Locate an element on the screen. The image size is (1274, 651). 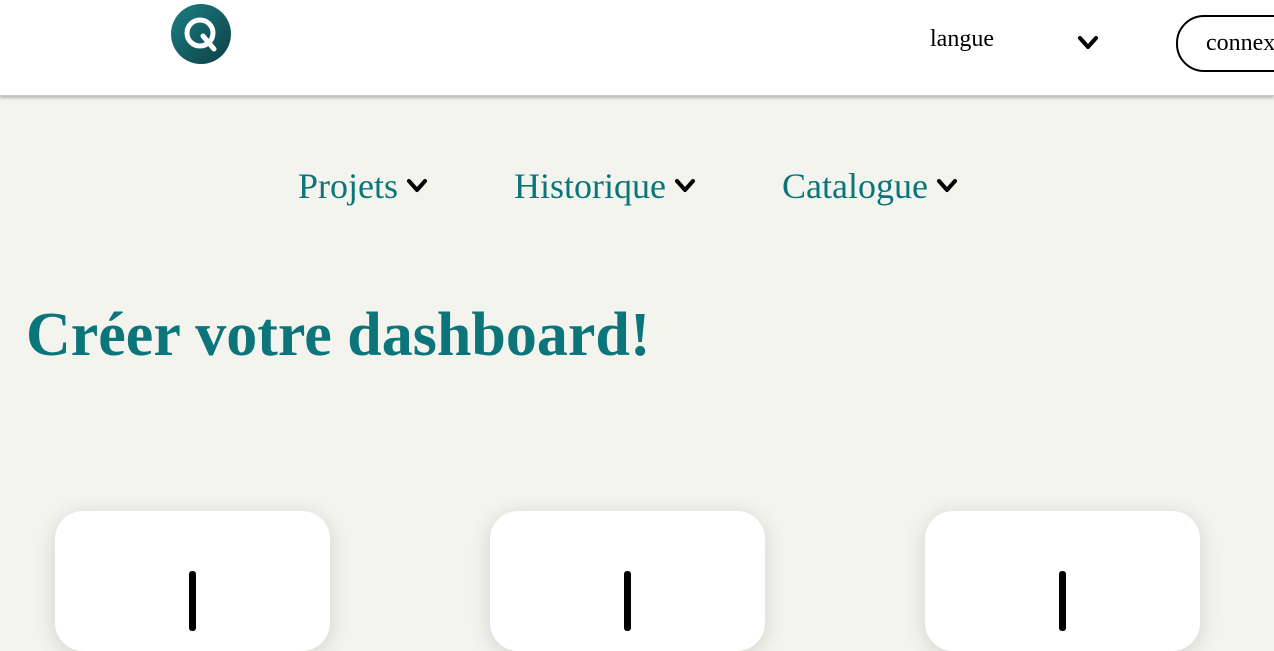
page-title: Créer votre dashboard! is located at coordinates (338, 335).